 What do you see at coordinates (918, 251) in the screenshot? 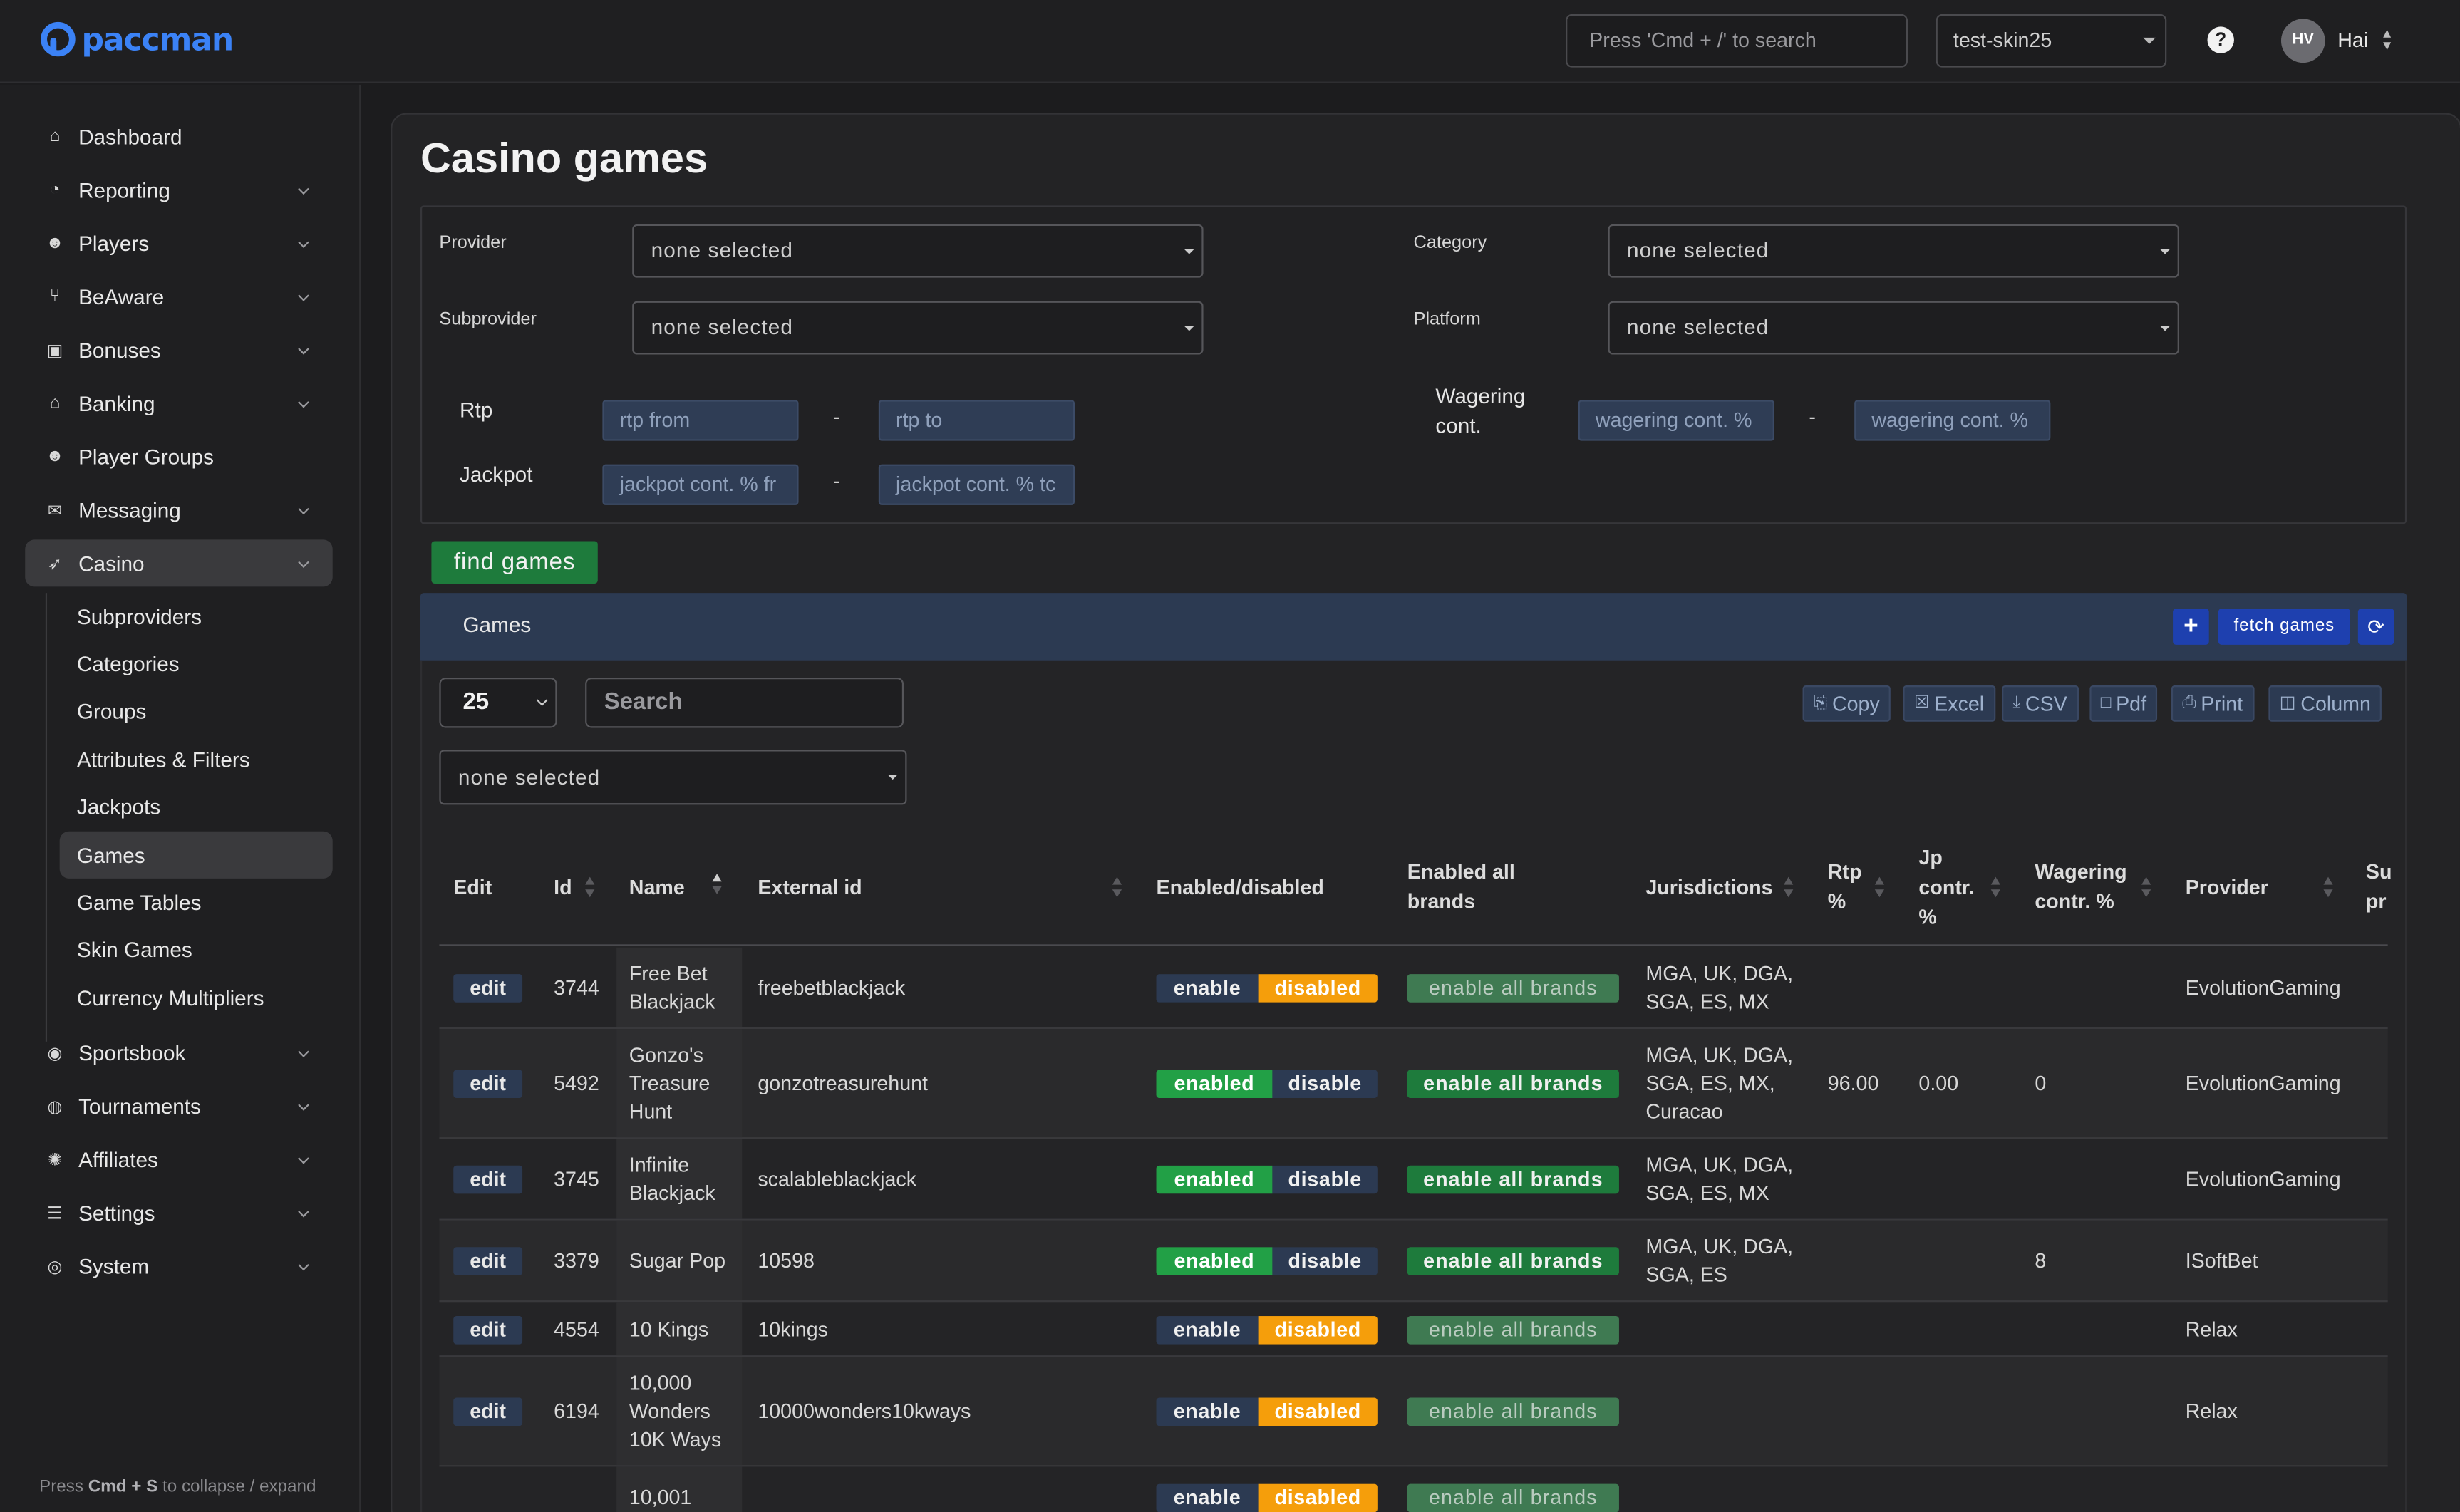
I see `provider-select: none selected` at bounding box center [918, 251].